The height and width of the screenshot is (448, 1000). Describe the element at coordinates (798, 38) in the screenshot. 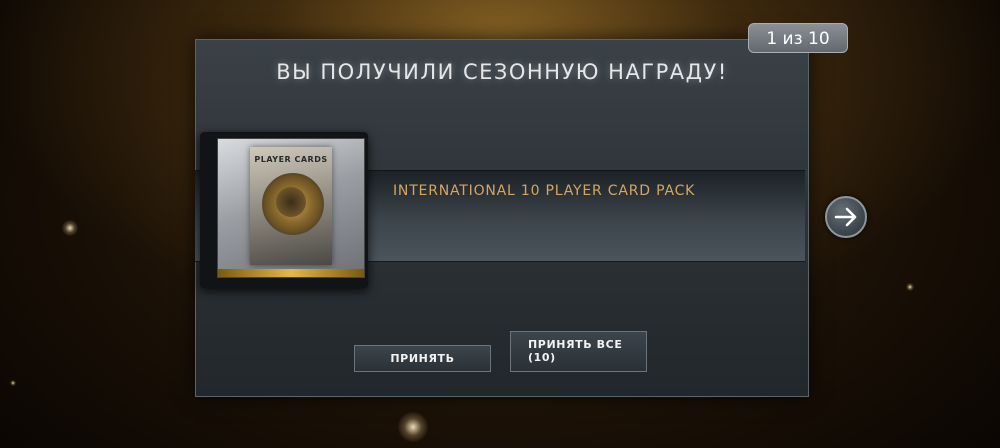

I see `reward-counter-badge: 1 из 10` at that location.